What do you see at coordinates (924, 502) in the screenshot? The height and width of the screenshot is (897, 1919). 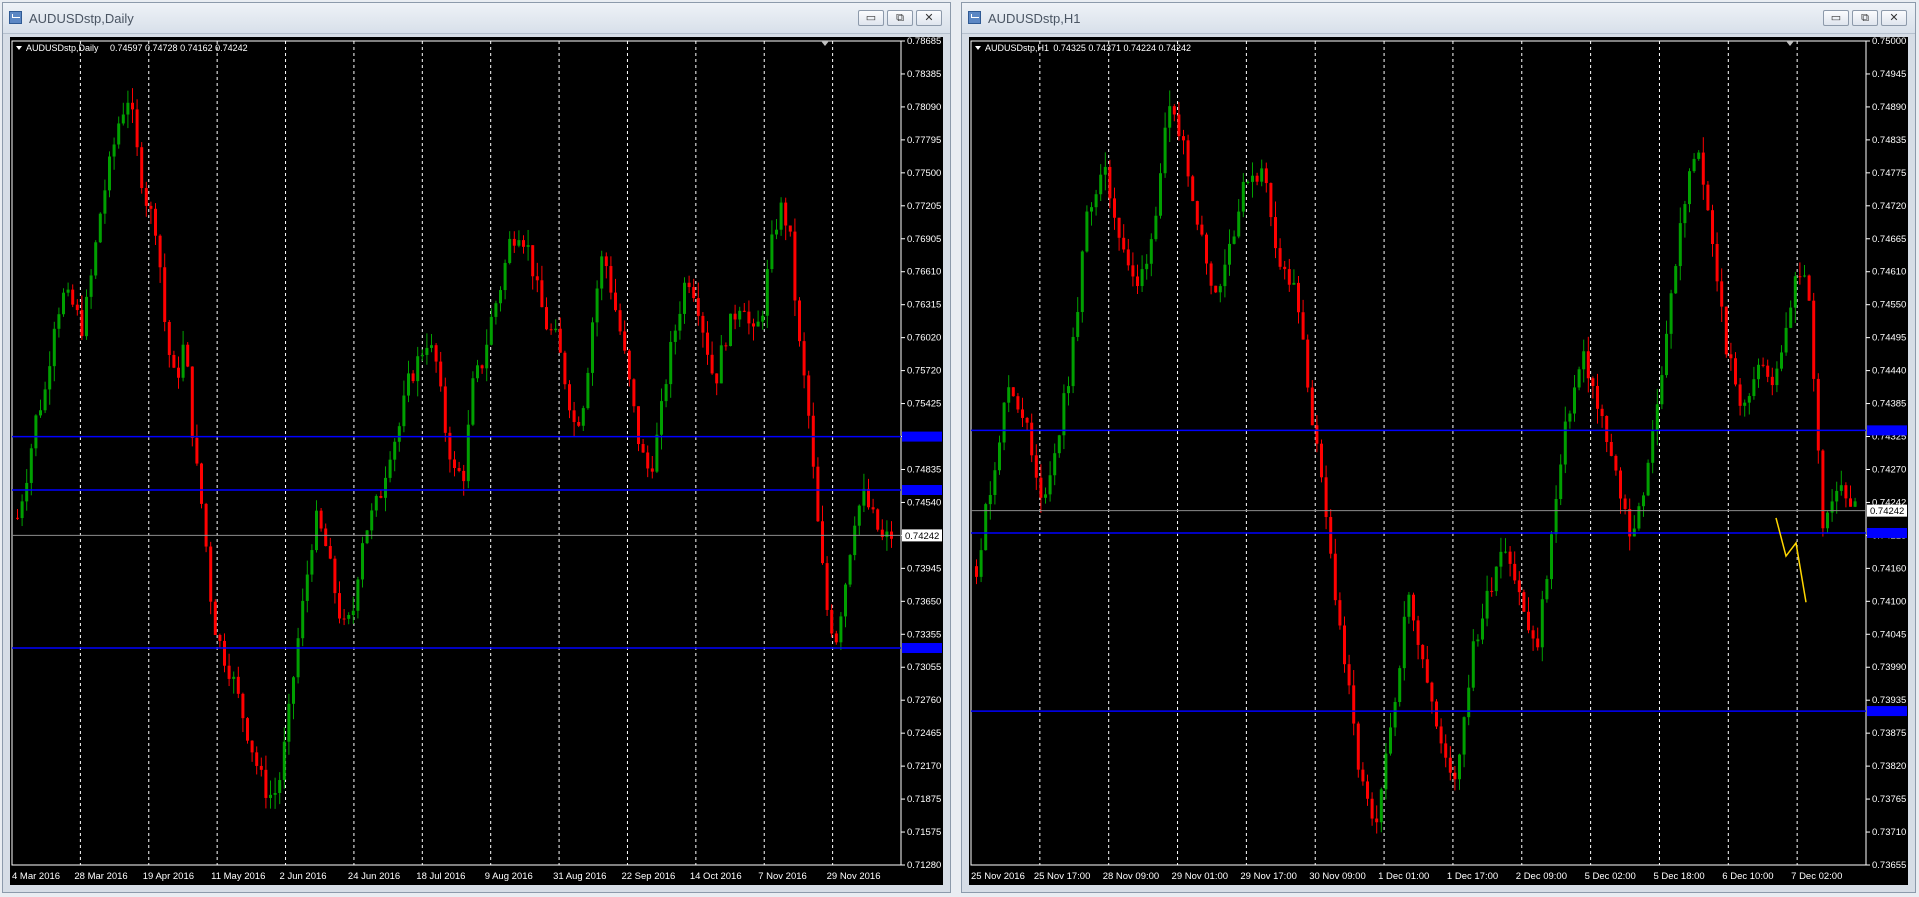 I see `price-axis-label: 0.74540` at bounding box center [924, 502].